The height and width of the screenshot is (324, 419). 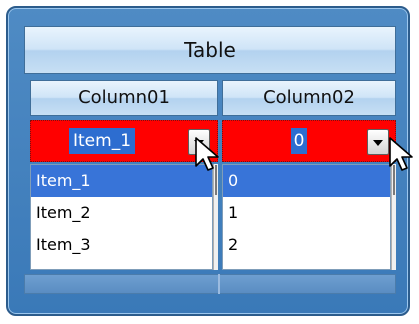 What do you see at coordinates (306, 245) in the screenshot?
I see `list-item: 2` at bounding box center [306, 245].